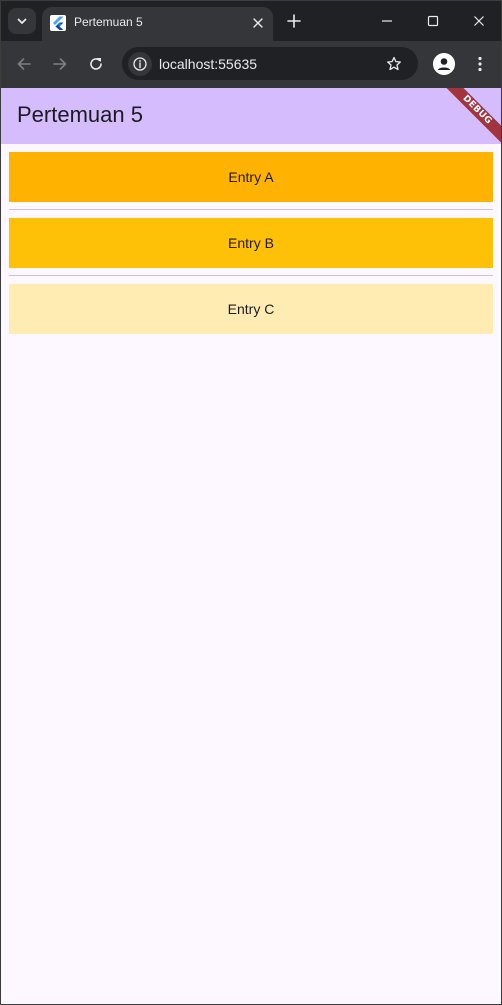 Image resolution: width=502 pixels, height=1005 pixels. I want to click on reload-icon, so click(96, 64).